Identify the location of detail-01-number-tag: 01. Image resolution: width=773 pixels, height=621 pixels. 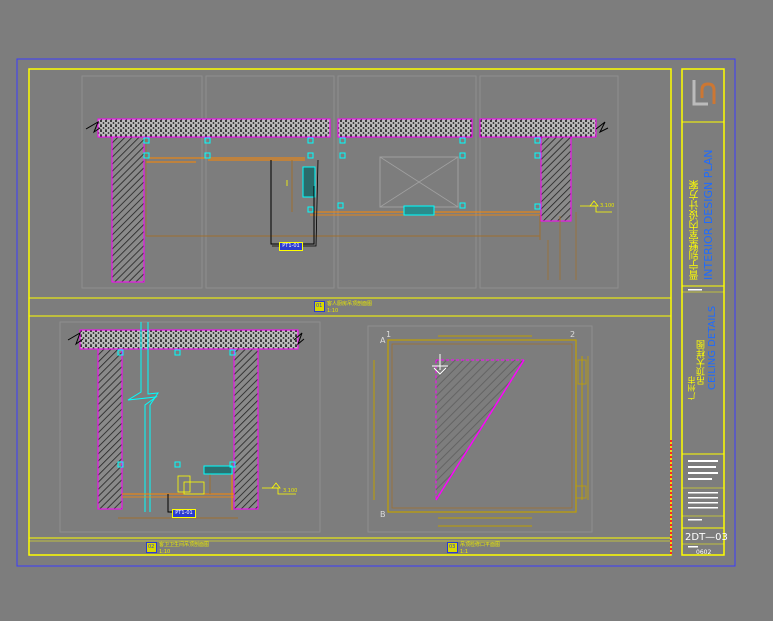
(319, 306).